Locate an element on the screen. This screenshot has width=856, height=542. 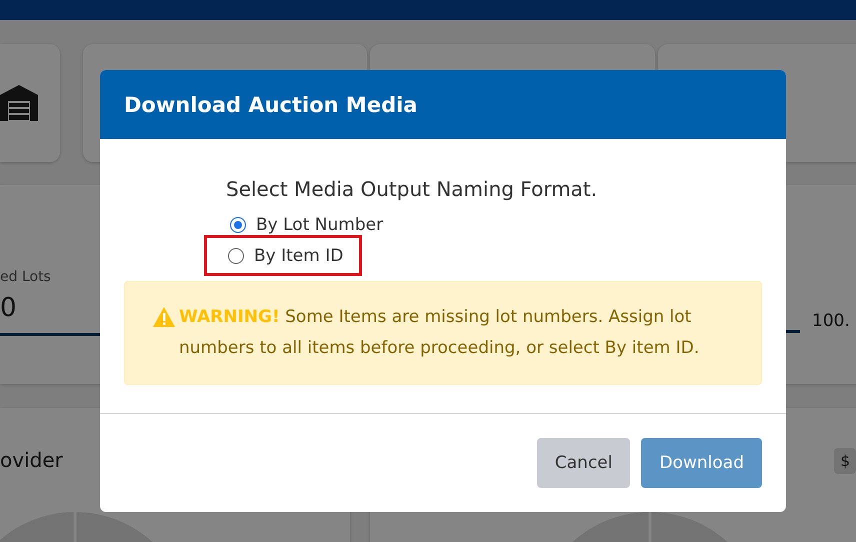
cancel-button: Cancel is located at coordinates (583, 463).